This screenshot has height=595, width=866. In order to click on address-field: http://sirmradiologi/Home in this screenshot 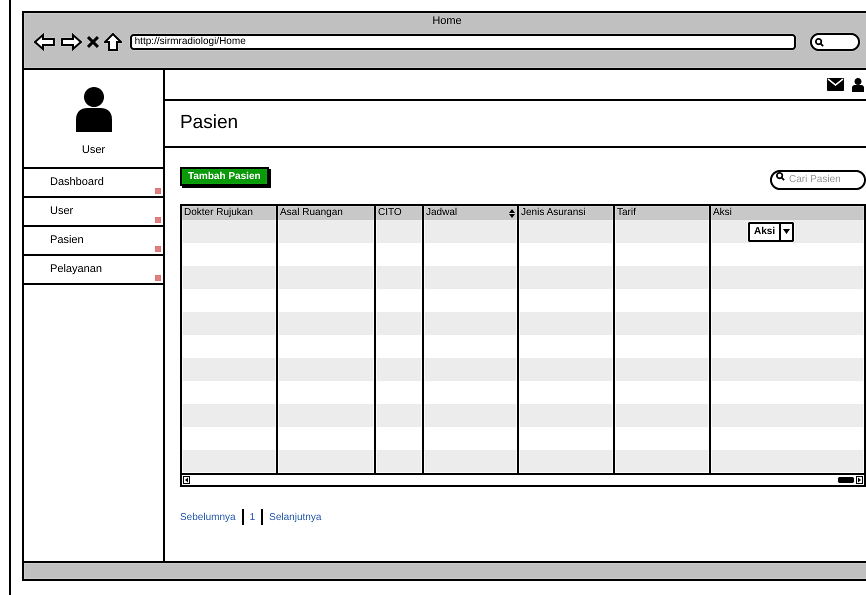, I will do `click(463, 42)`.